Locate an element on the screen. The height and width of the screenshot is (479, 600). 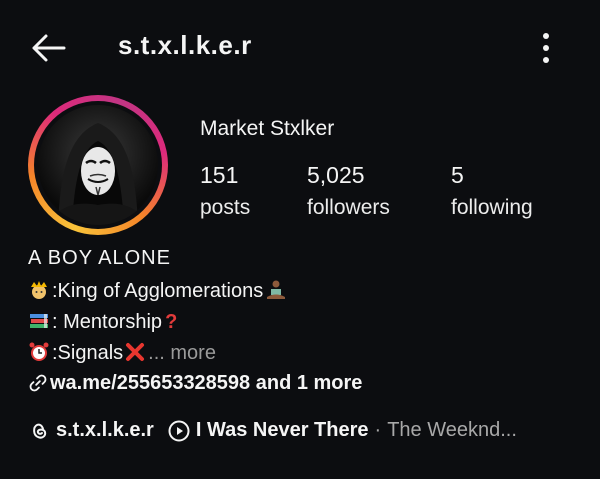
bio-external-link: wa.me/255653328598 and 1 more is located at coordinates (195, 383).